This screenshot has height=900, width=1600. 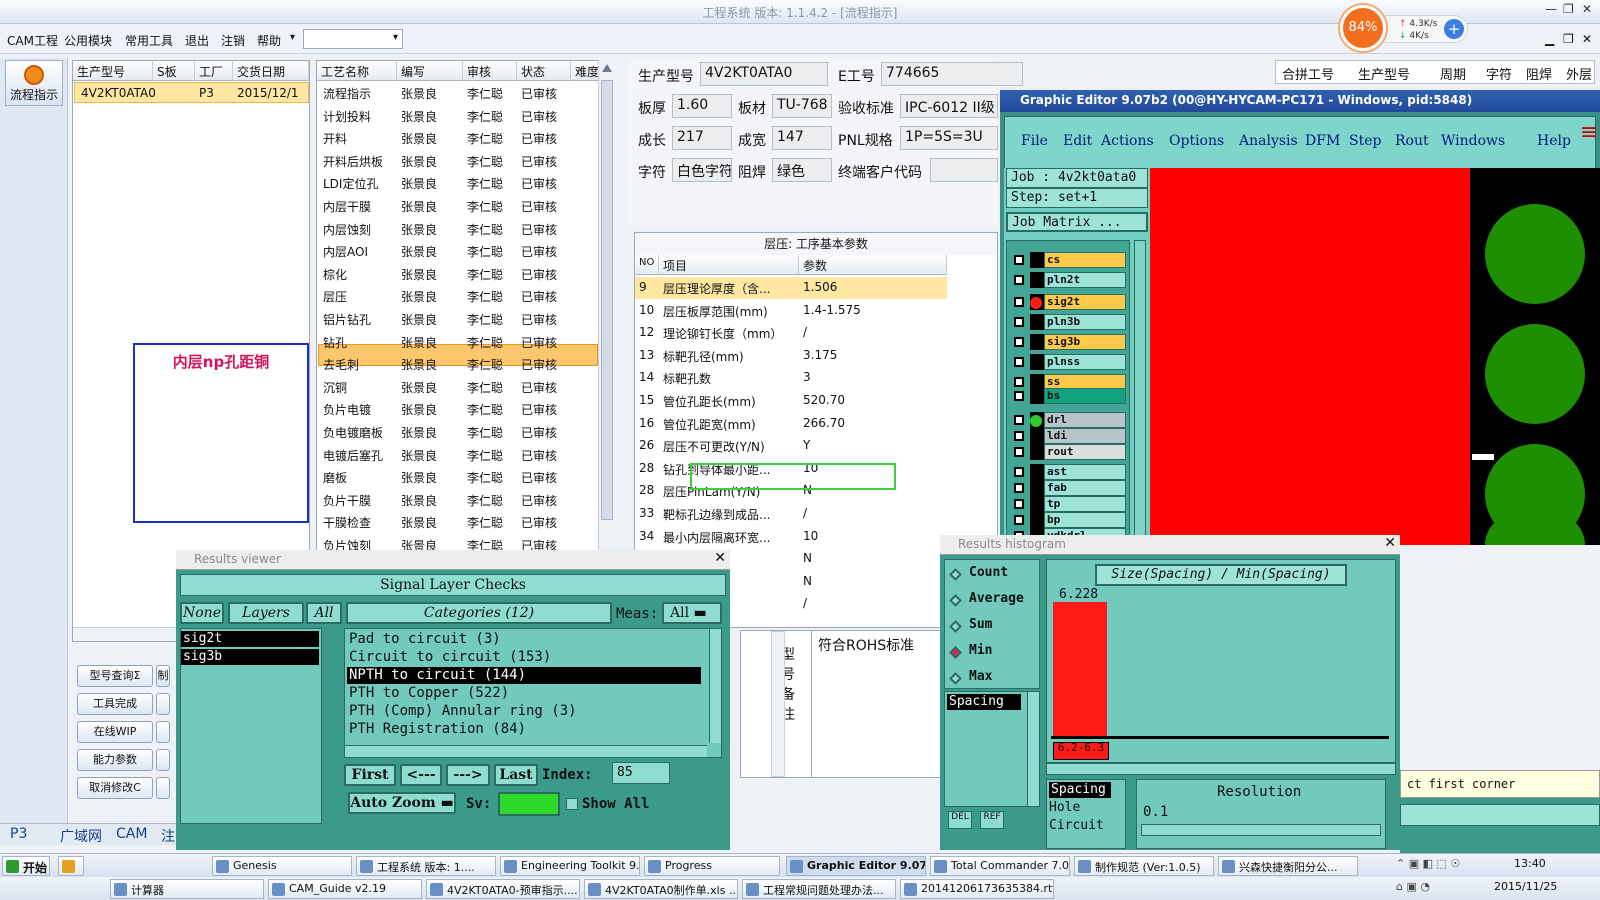 I want to click on rh-resolution-slider, so click(x=1261, y=830).